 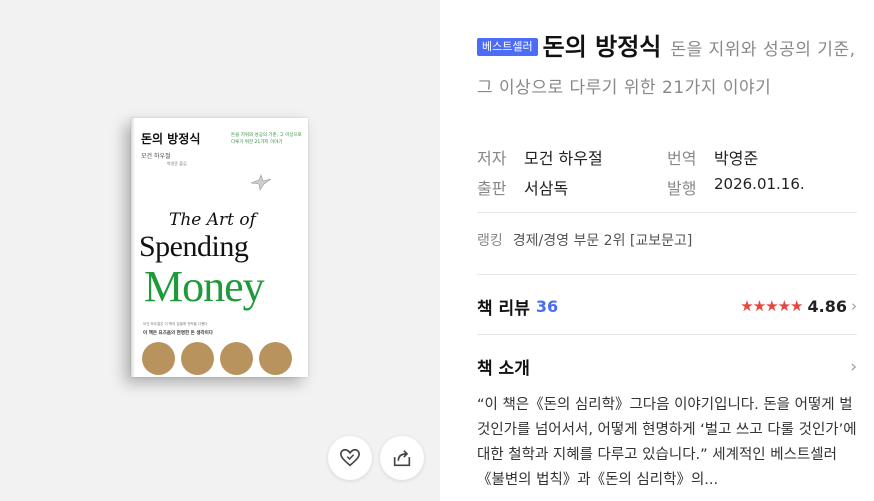 What do you see at coordinates (667, 367) in the screenshot?
I see `intro-header: 책 소개 ›` at bounding box center [667, 367].